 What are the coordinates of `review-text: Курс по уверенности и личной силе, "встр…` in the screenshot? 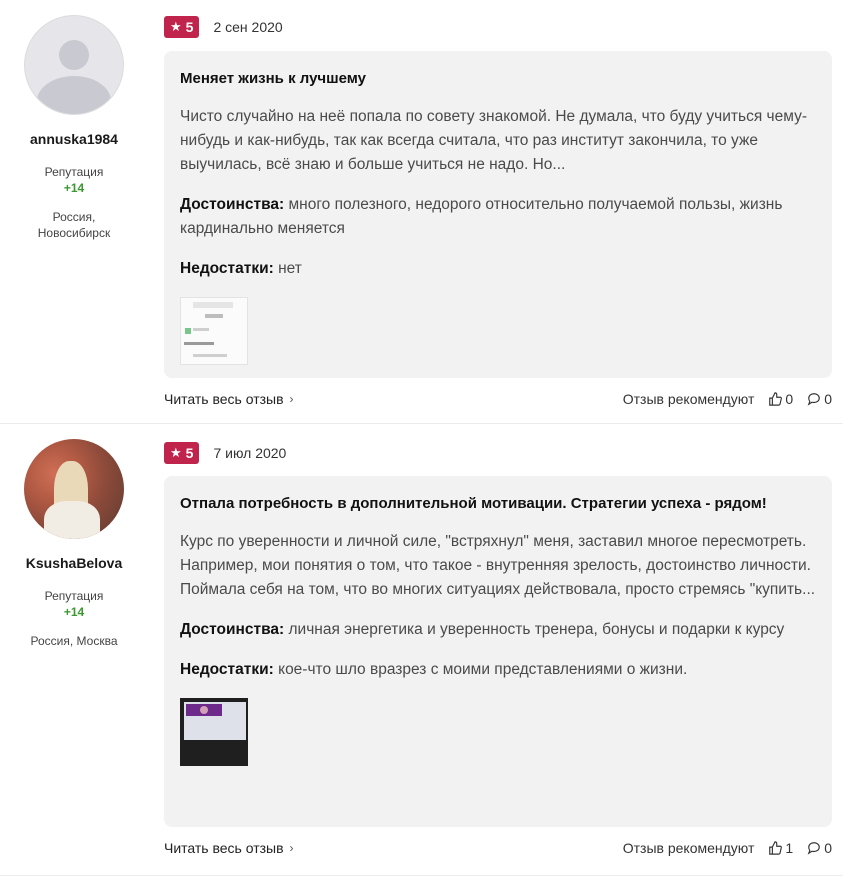 It's located at (498, 565).